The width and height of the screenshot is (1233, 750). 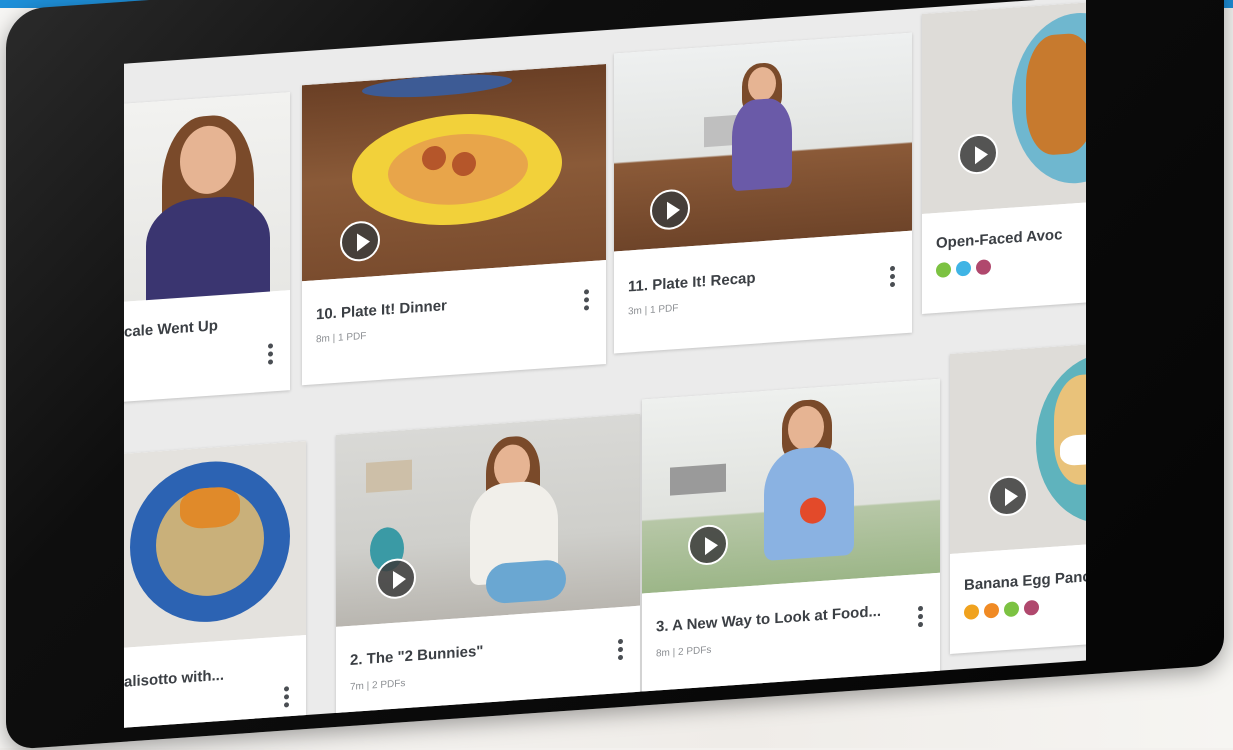 What do you see at coordinates (999, 239) in the screenshot?
I see `video-title: Open-Faced Avoc` at bounding box center [999, 239].